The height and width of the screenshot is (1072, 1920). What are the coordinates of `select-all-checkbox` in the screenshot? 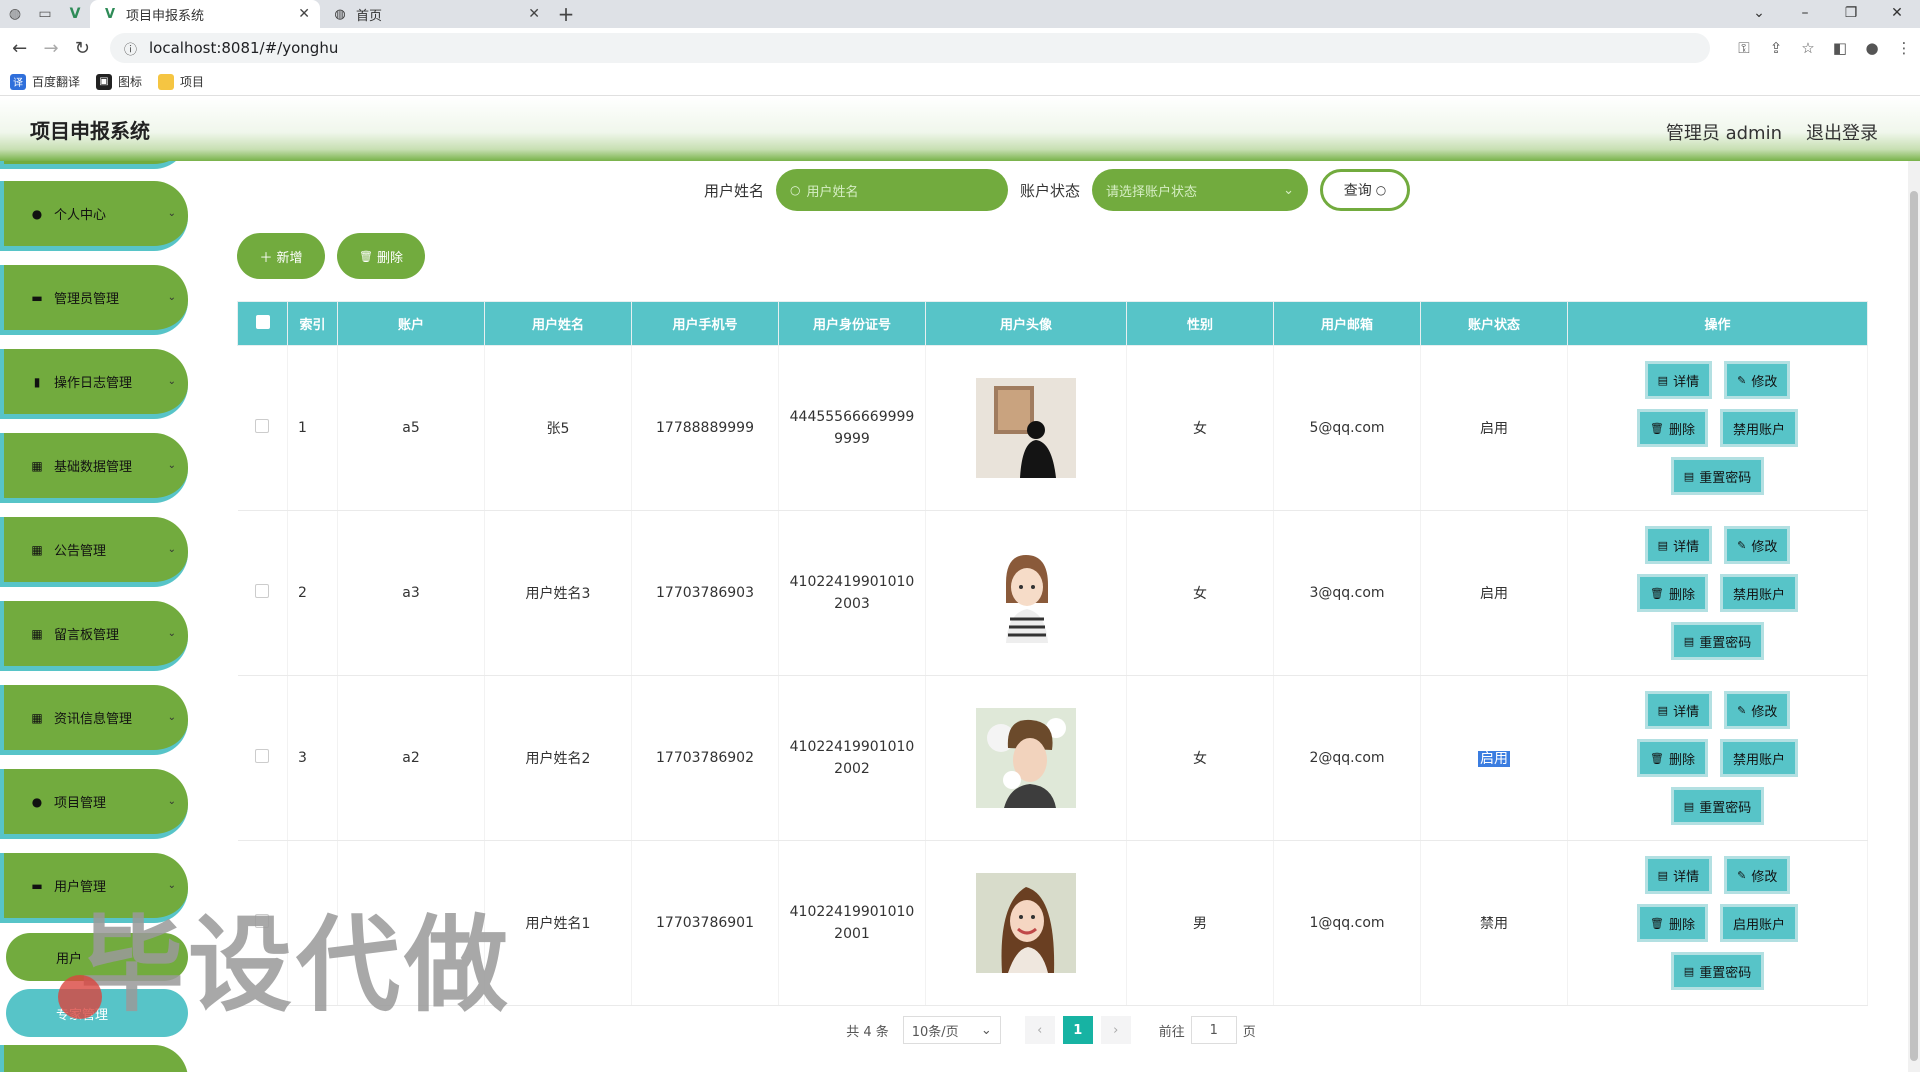 It's located at (262, 321).